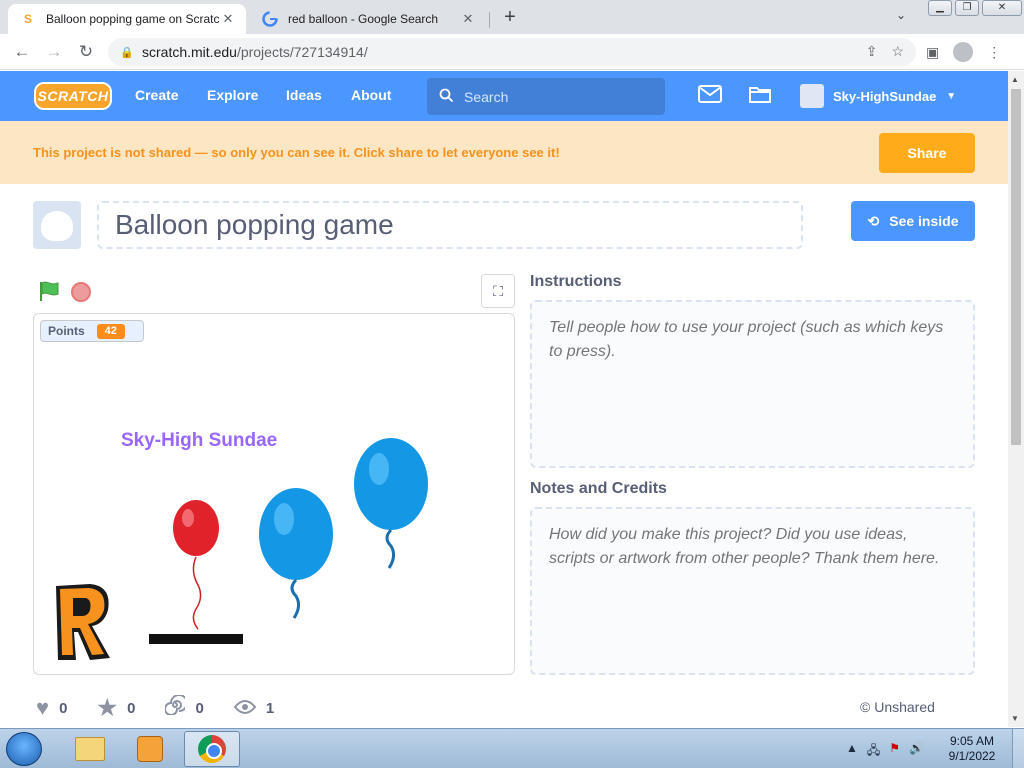 This screenshot has width=1024, height=768. I want to click on nav-create: Create, so click(157, 95).